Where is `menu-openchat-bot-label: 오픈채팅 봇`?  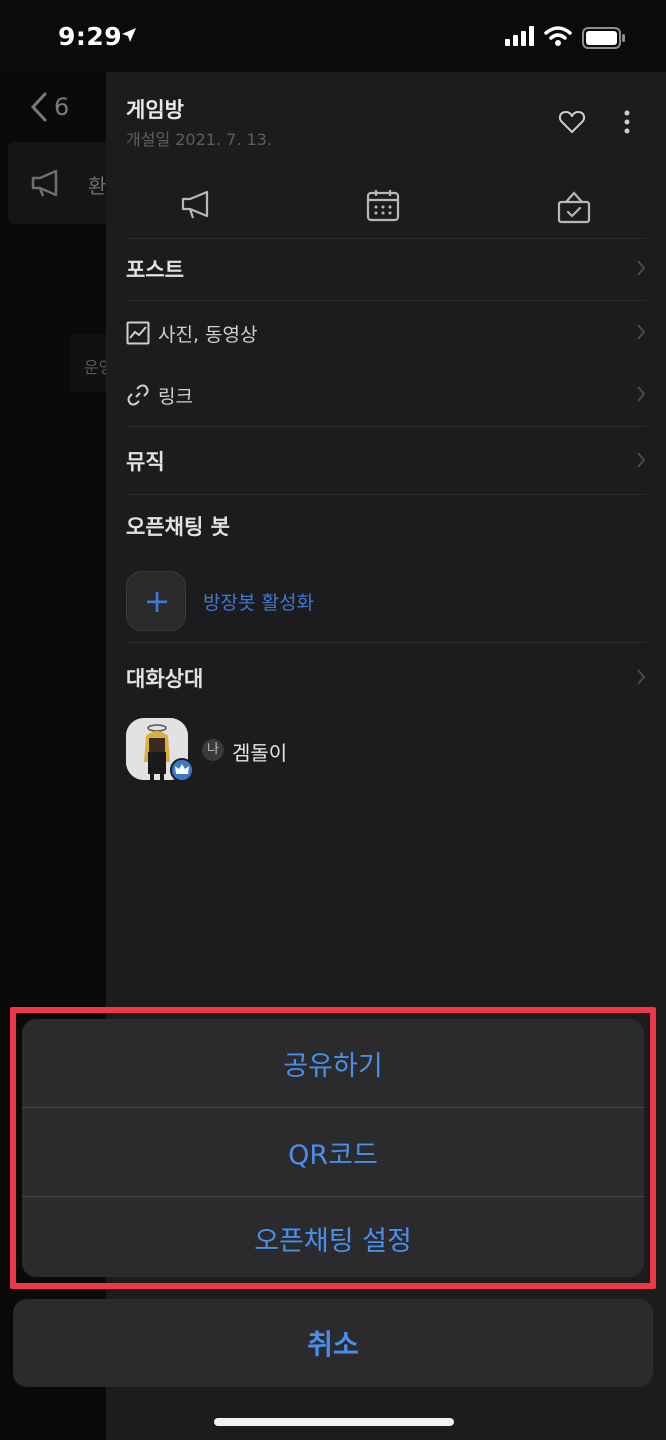
menu-openchat-bot-label: 오픈채팅 봇 is located at coordinates (178, 527).